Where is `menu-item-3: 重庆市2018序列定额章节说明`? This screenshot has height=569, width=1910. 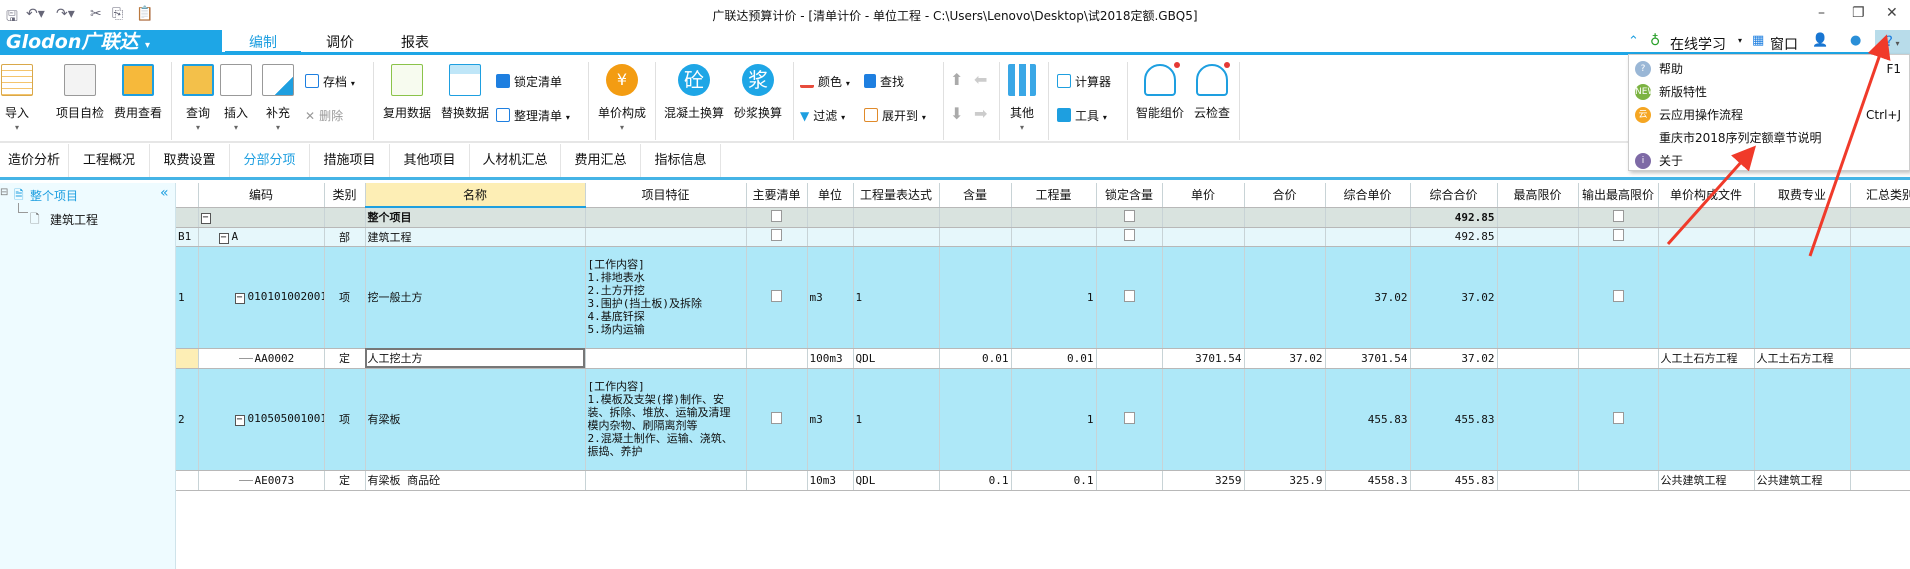
menu-item-3: 重庆市2018序列定额章节说明 is located at coordinates (1769, 138).